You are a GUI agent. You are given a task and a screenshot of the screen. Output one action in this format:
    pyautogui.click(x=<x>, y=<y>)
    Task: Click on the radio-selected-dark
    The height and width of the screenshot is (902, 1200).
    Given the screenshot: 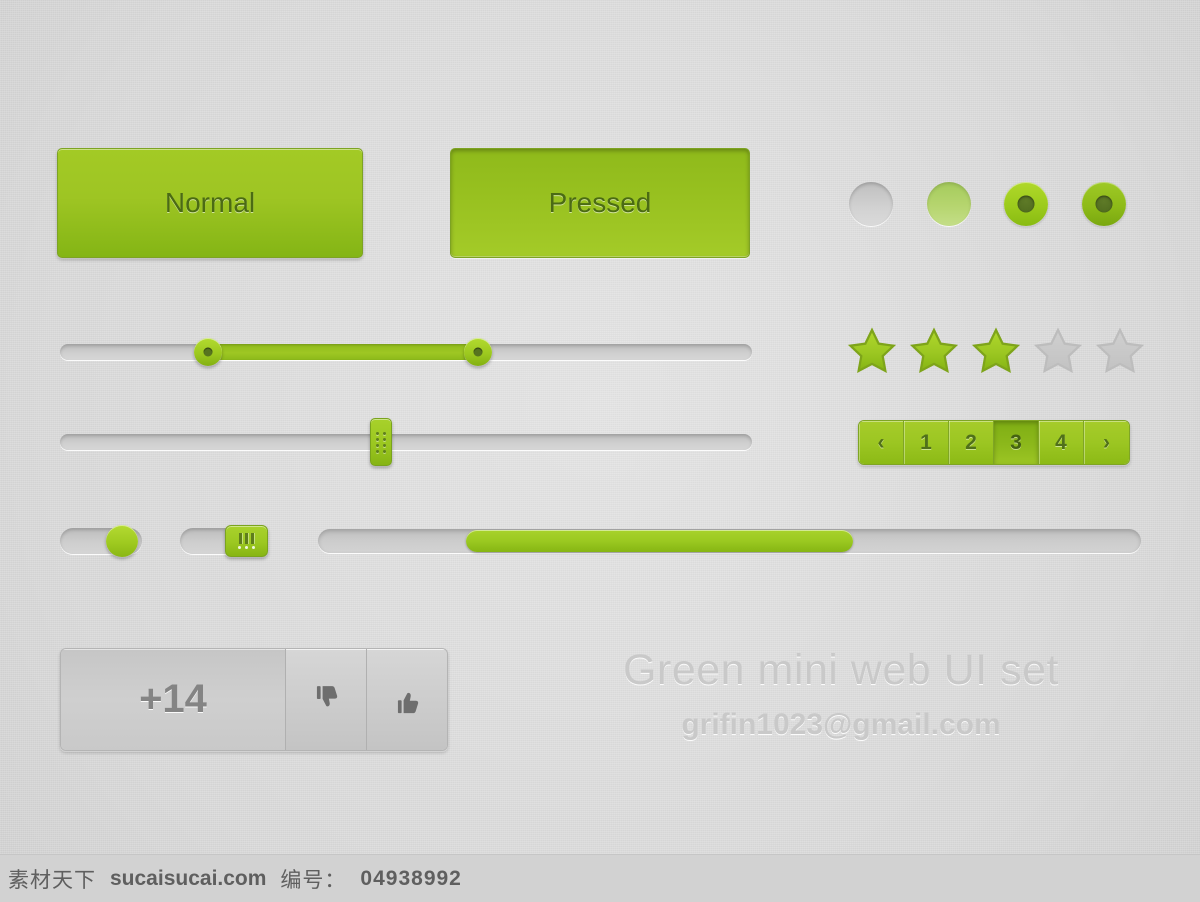 What is the action you would take?
    pyautogui.click(x=1104, y=204)
    